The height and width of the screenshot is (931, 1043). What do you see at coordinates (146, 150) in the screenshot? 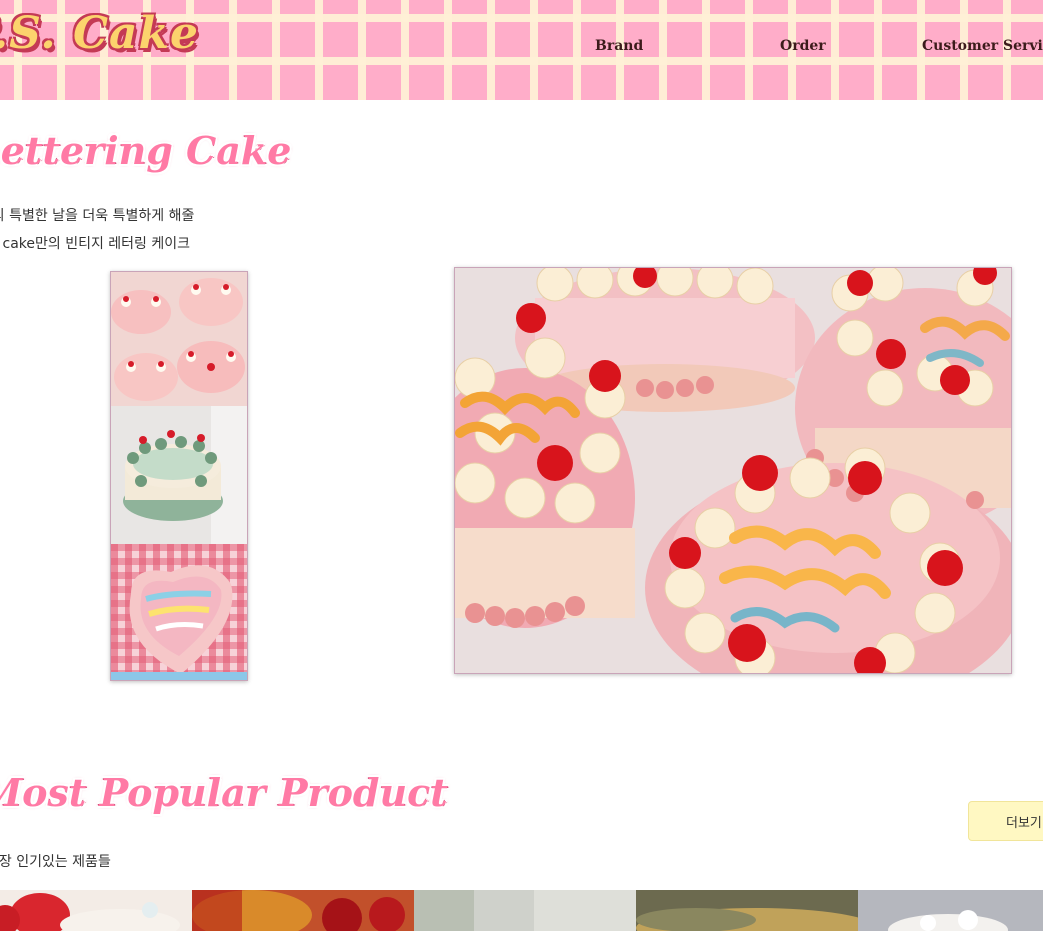
I see `lettering-title: Lettering Cake` at bounding box center [146, 150].